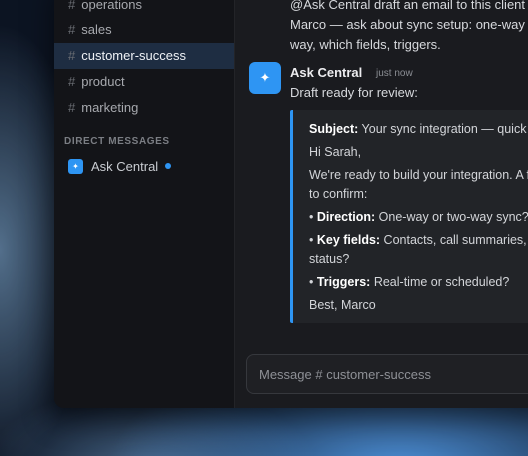 This screenshot has width=528, height=456. Describe the element at coordinates (117, 141) in the screenshot. I see `direct-messages-heading: DIRECT MESSAGES` at that location.